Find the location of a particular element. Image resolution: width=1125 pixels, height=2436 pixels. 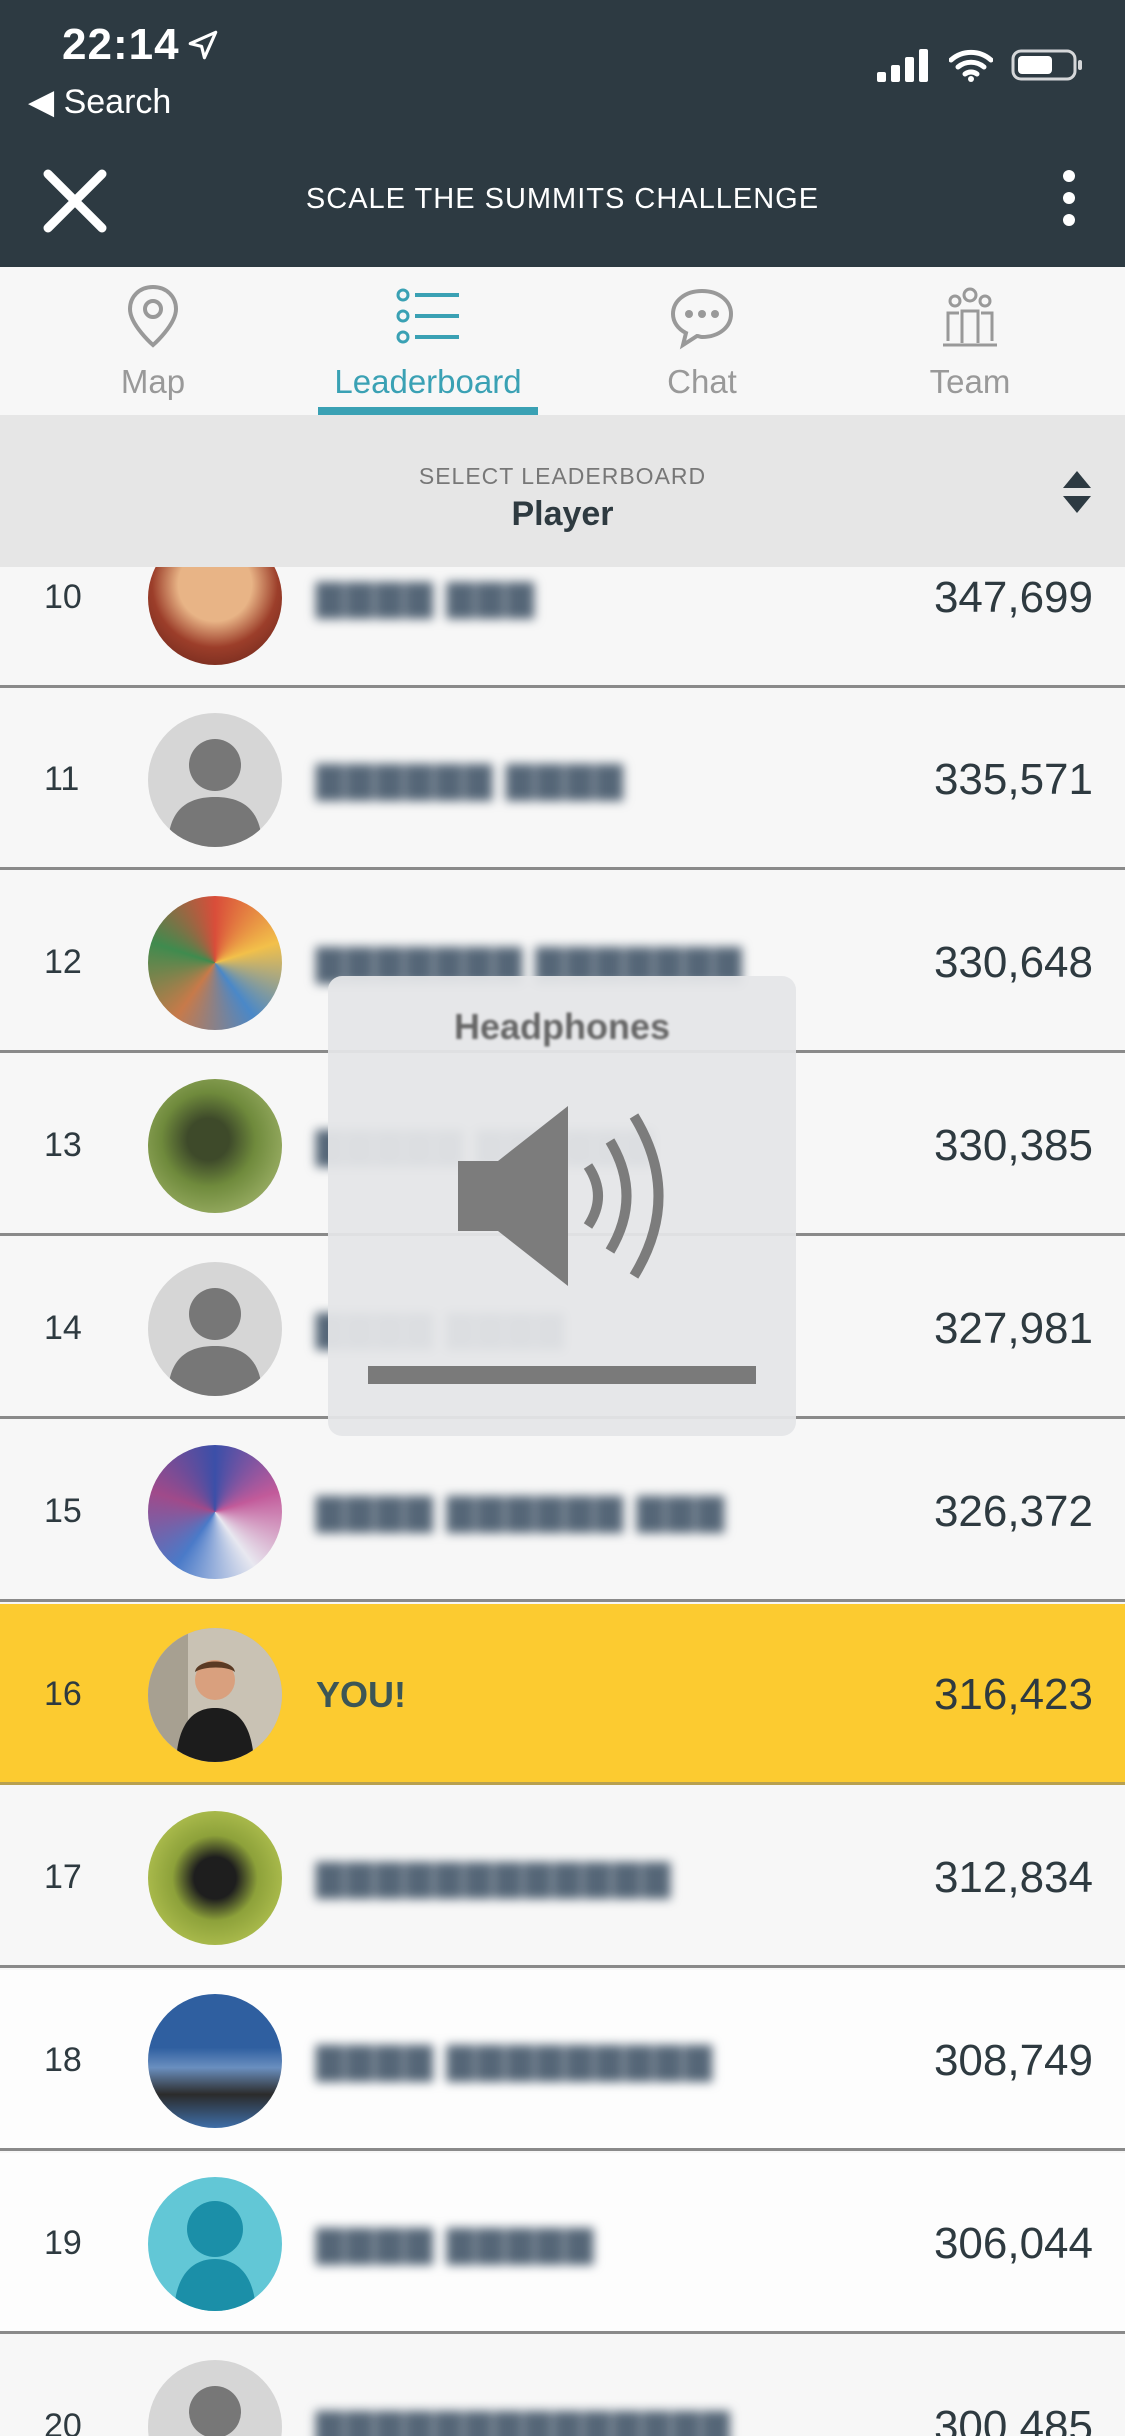

score: 335,571 is located at coordinates (1013, 779).